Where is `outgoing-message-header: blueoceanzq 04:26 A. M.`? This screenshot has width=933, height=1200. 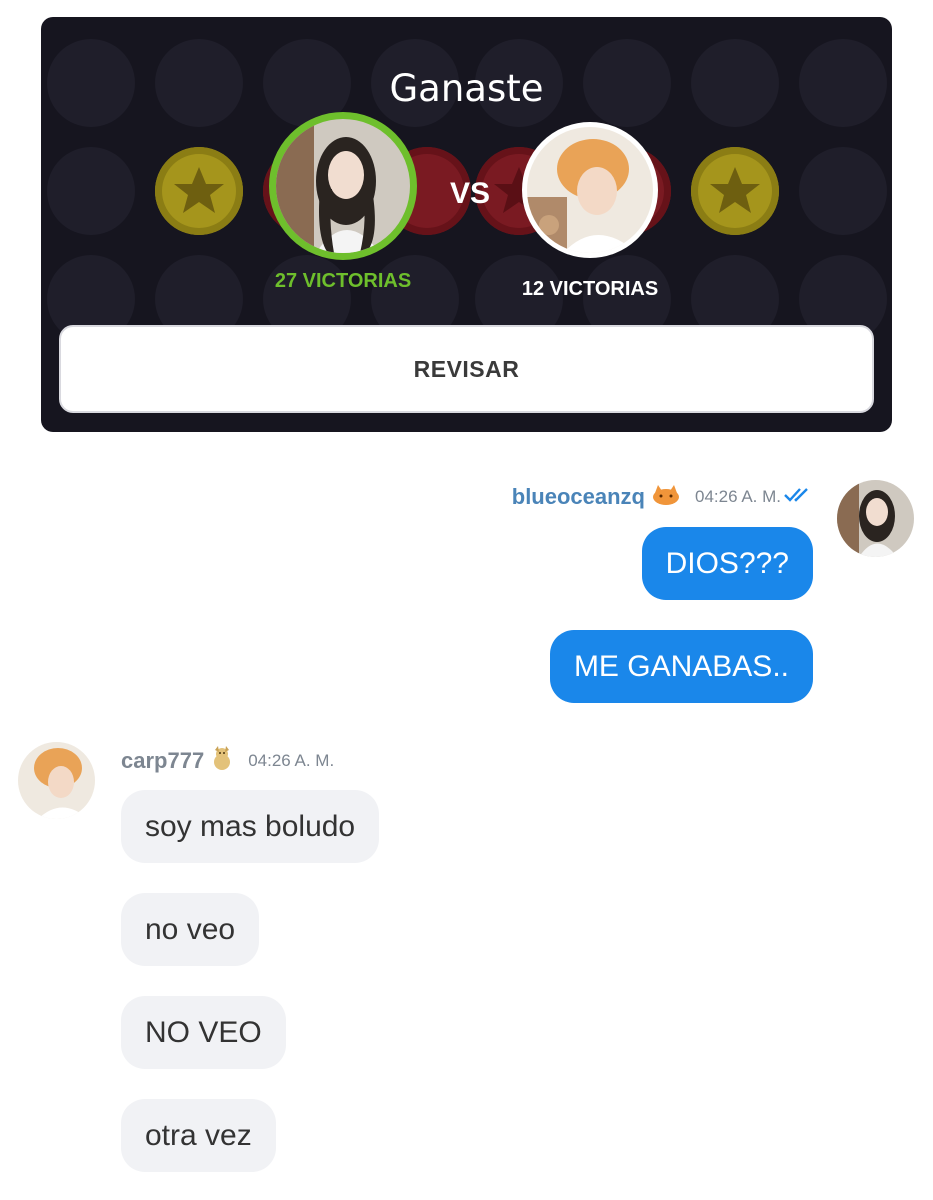 outgoing-message-header: blueoceanzq 04:26 A. M. is located at coordinates (663, 497).